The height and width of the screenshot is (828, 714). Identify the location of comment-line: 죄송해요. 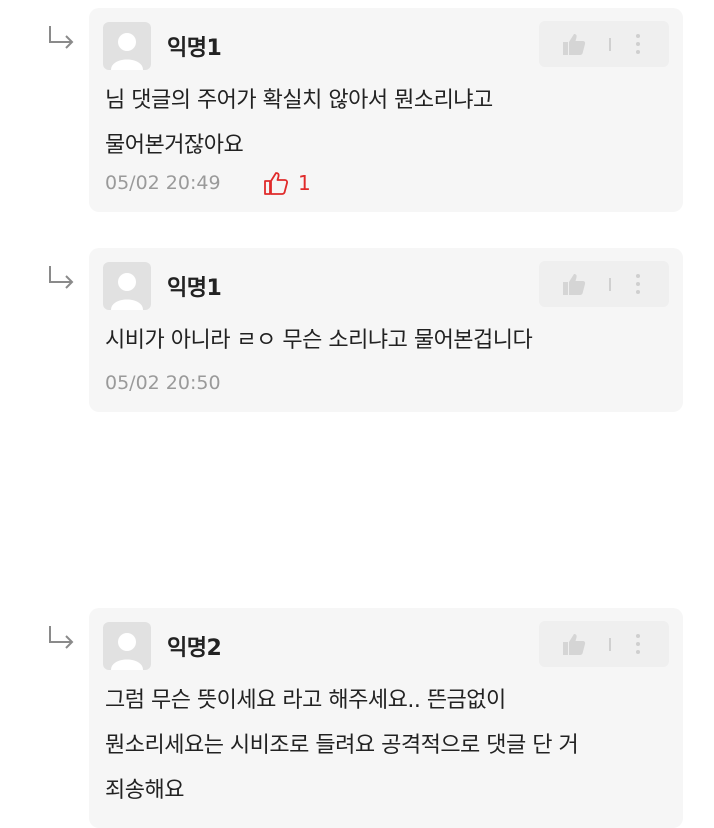
(144, 790).